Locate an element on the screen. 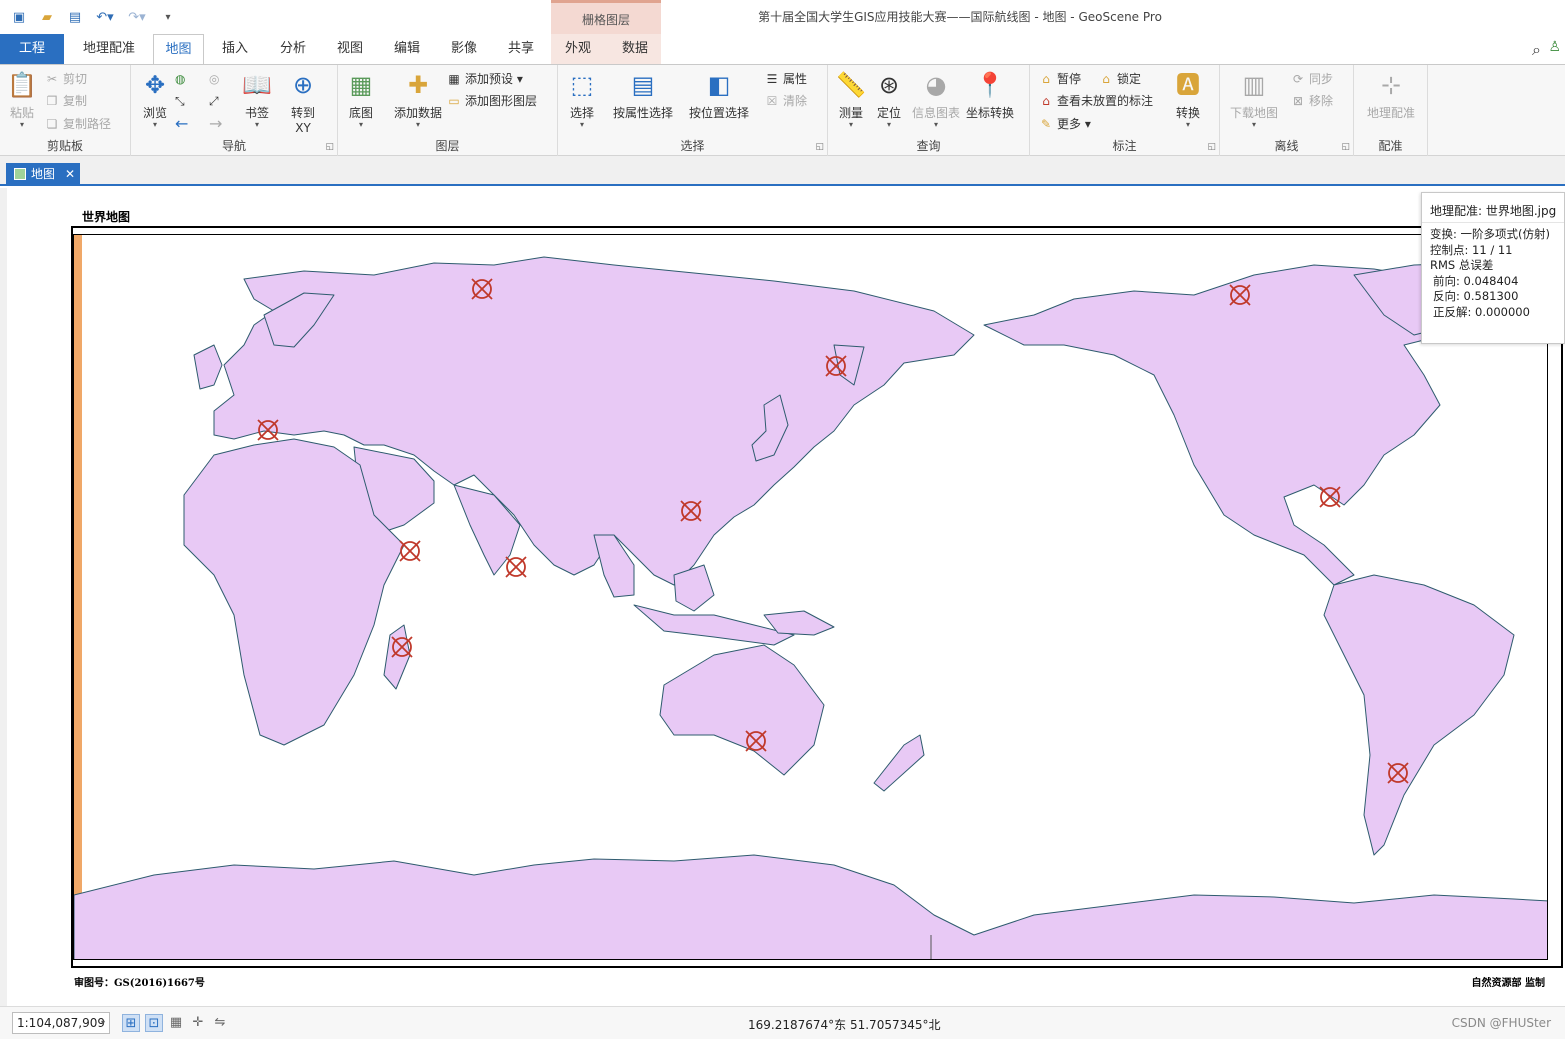  remove-icon: ⊠ is located at coordinates (1298, 101).